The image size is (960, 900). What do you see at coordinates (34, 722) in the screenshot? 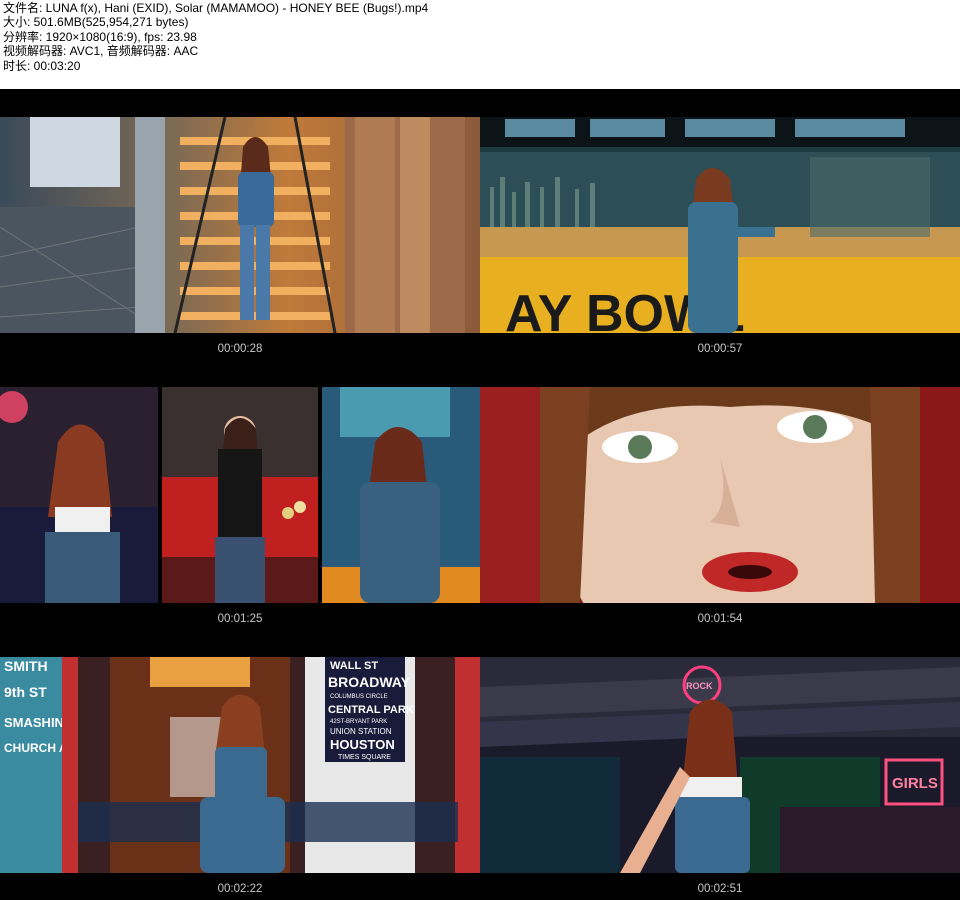
I see `wall-text-smashin: SMASHIN` at bounding box center [34, 722].